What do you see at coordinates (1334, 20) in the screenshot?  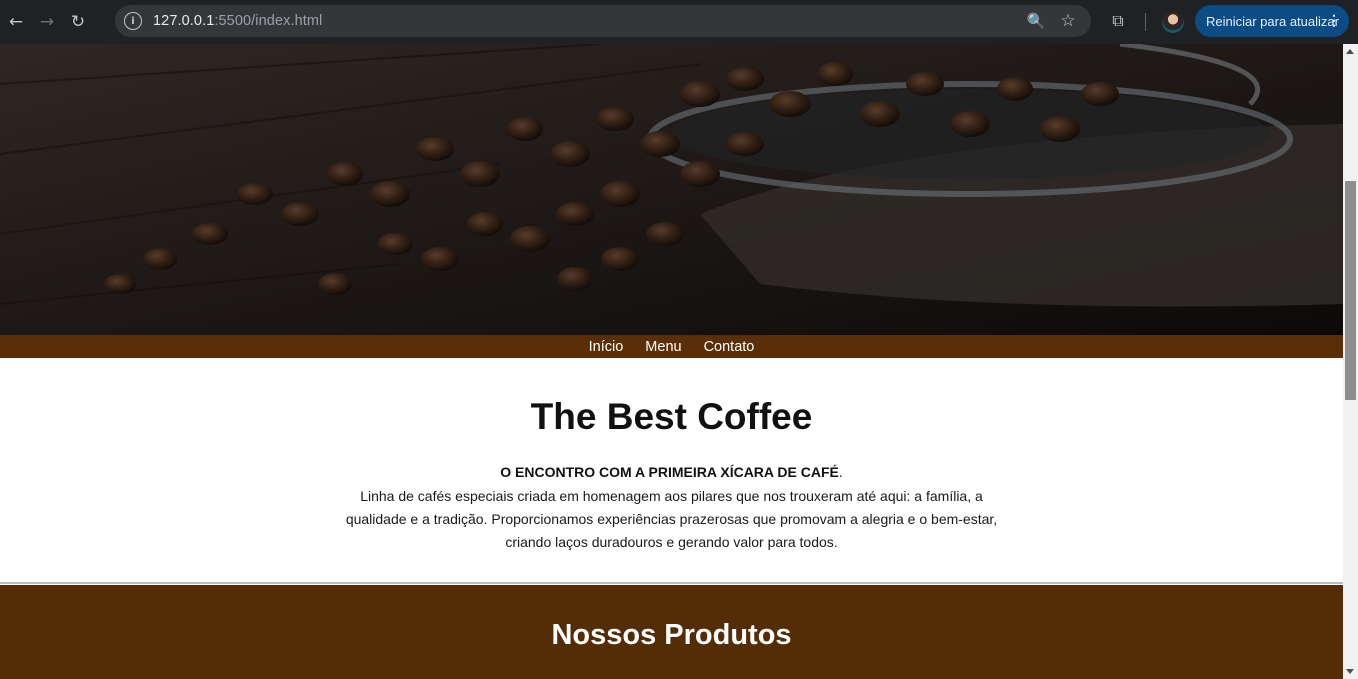 I see `browser-menu-icon: ⋮` at bounding box center [1334, 20].